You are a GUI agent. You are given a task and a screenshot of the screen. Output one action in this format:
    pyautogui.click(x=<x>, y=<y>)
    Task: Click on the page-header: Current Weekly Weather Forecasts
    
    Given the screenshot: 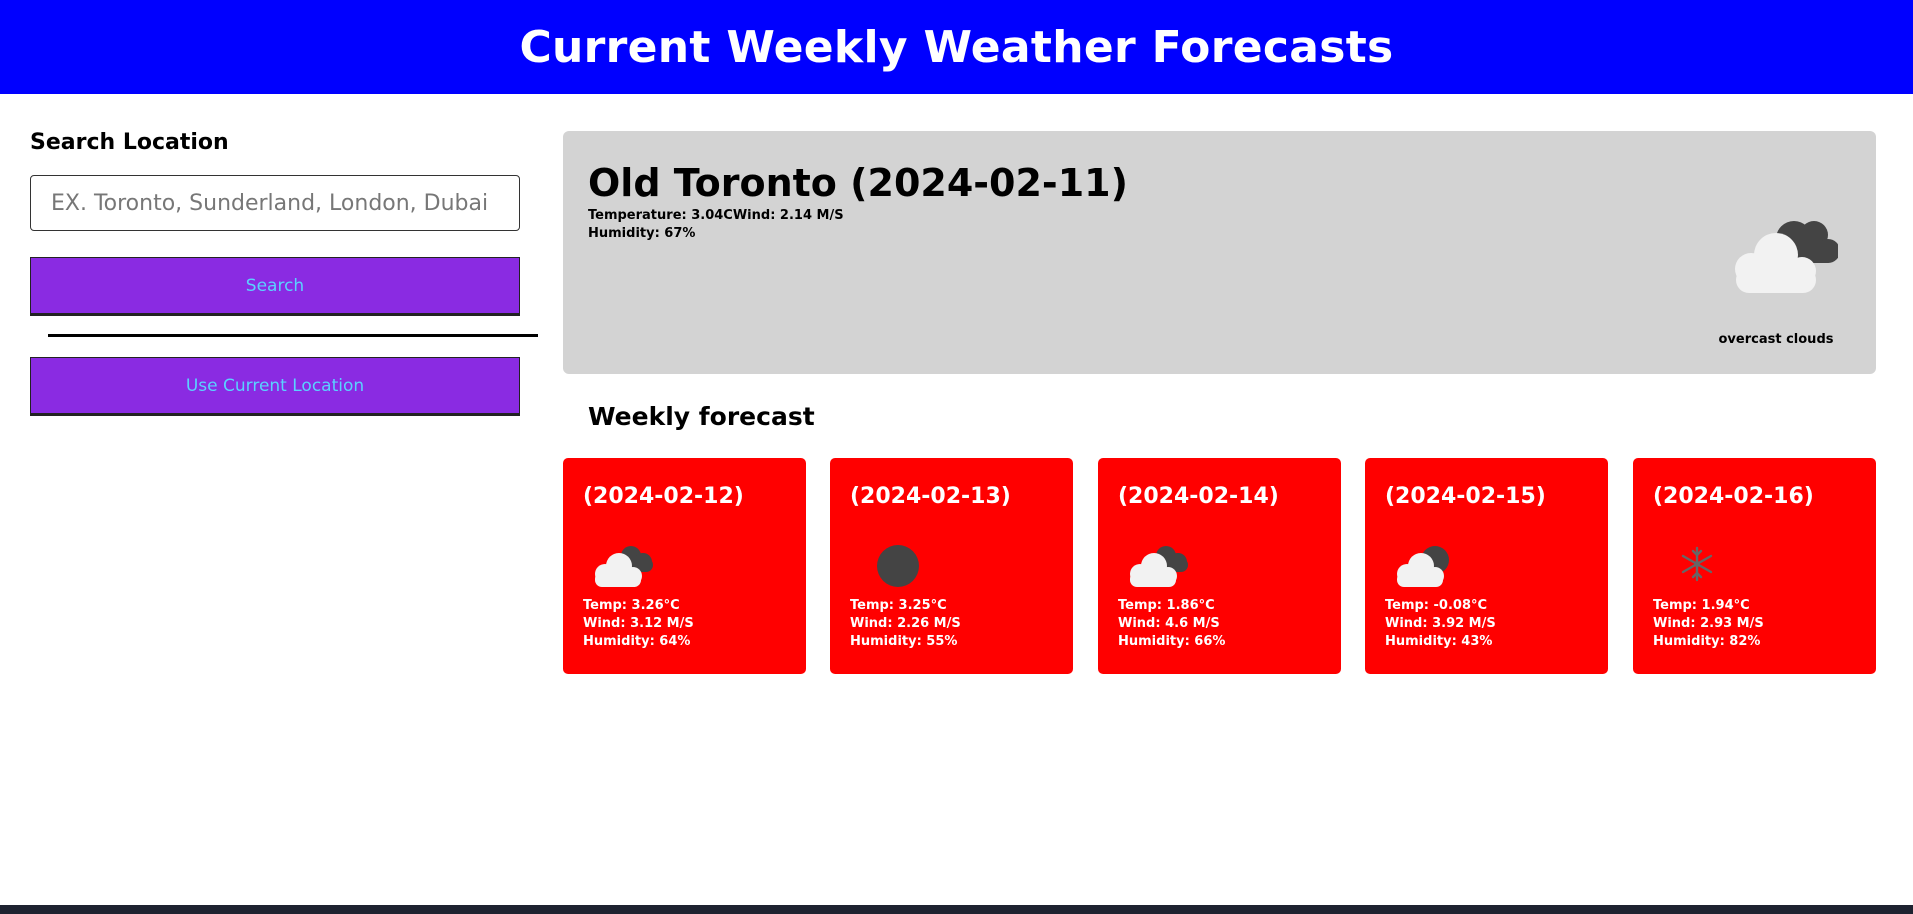 What is the action you would take?
    pyautogui.click(x=956, y=47)
    